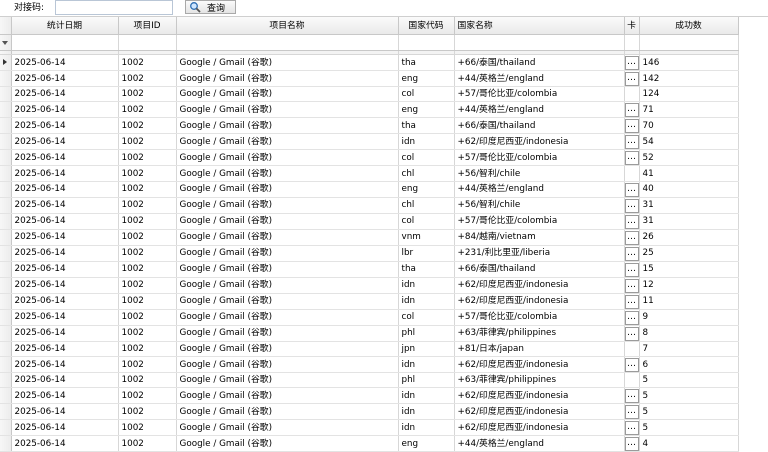 The width and height of the screenshot is (768, 452). What do you see at coordinates (426, 94) in the screenshot?
I see `cell-country-code: col` at bounding box center [426, 94].